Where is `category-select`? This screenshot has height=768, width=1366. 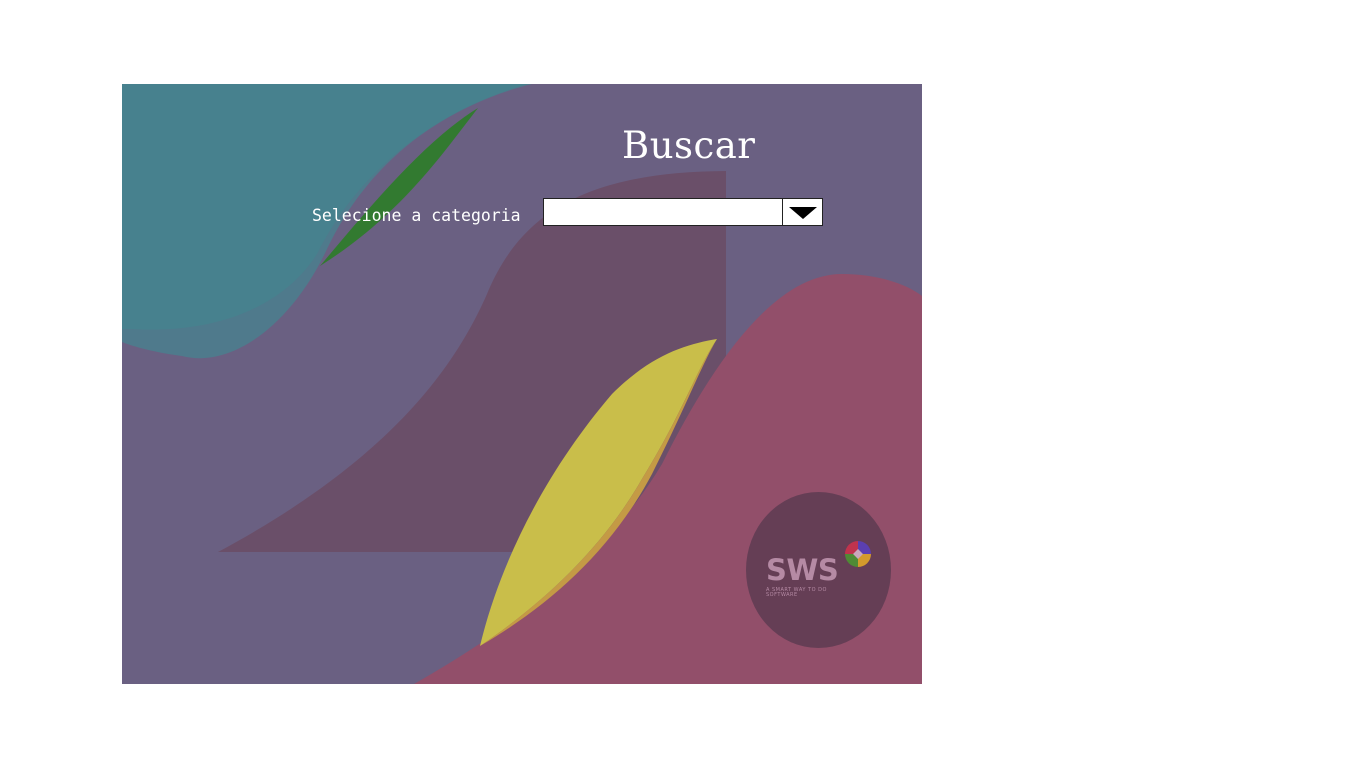
category-select is located at coordinates (683, 212).